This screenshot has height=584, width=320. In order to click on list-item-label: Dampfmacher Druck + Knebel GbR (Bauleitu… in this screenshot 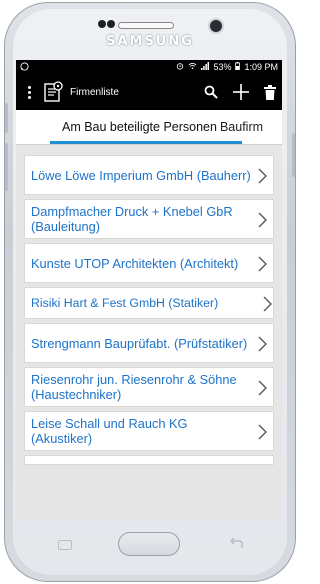, I will do `click(132, 219)`.